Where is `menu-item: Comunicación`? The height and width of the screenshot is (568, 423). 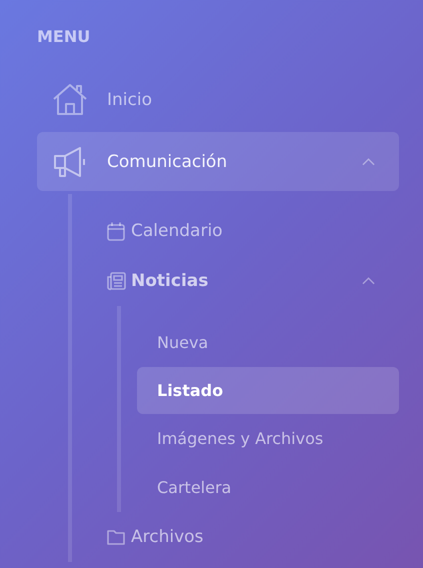 menu-item: Comunicación is located at coordinates (218, 161).